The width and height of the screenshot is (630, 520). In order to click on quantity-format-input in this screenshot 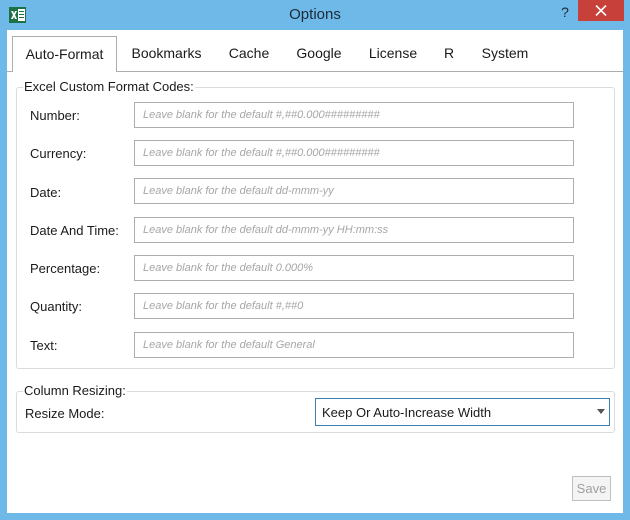, I will do `click(354, 306)`.